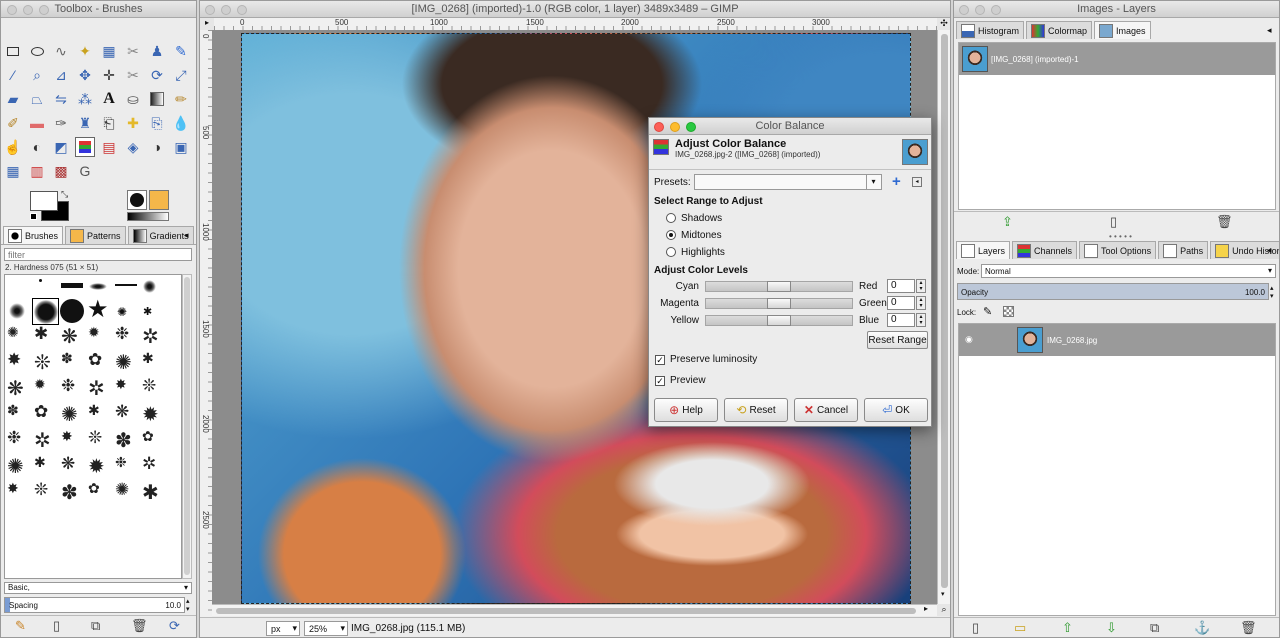 The image size is (1280, 638). What do you see at coordinates (921, 320) in the screenshot?
I see `yellow-blue-spin: ▴ ▾` at bounding box center [921, 320].